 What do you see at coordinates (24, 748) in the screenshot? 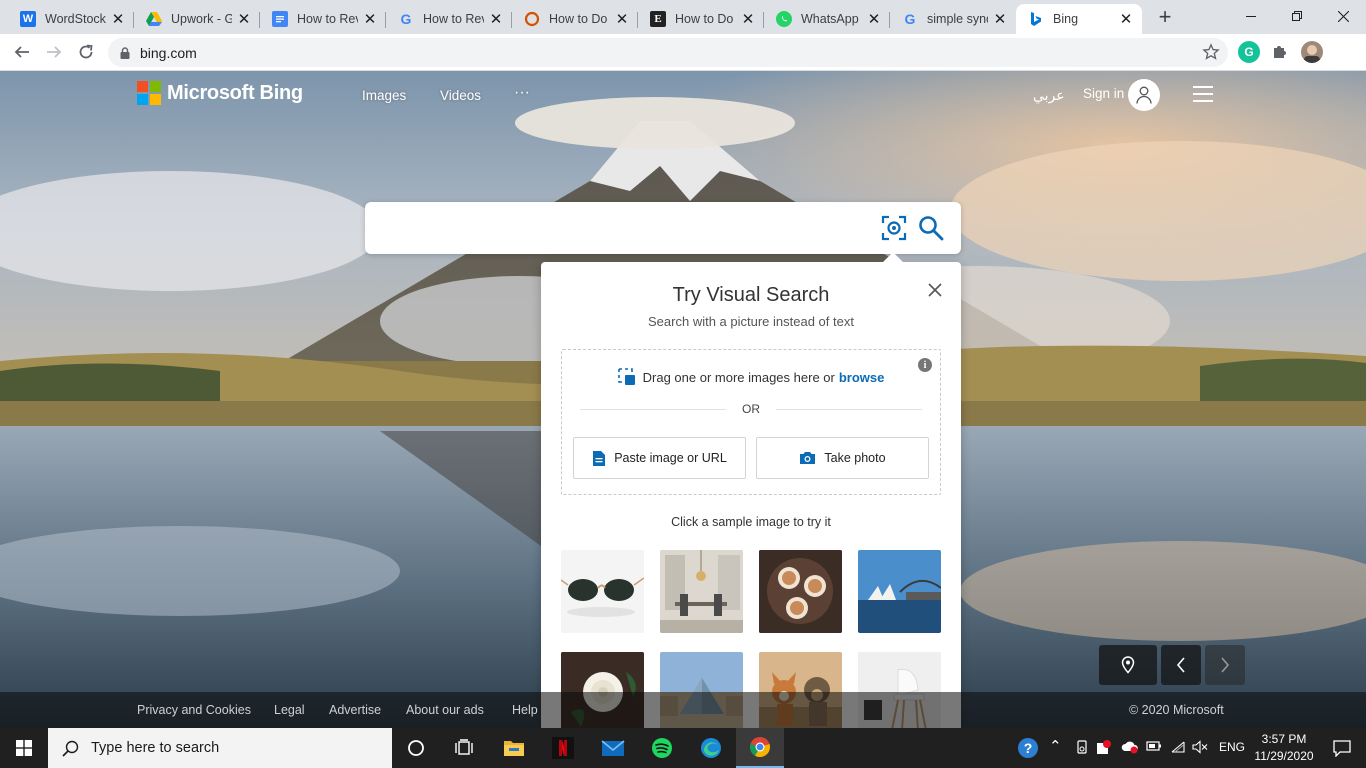
I see `start-button` at bounding box center [24, 748].